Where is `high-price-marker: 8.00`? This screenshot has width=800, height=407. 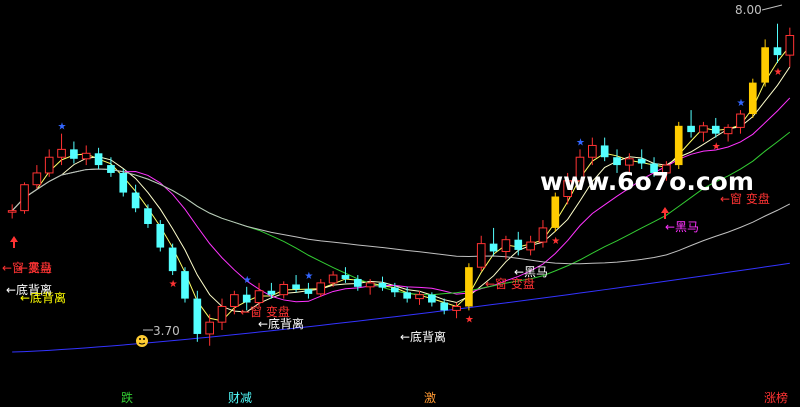
high-price-marker: 8.00 is located at coordinates (759, 10).